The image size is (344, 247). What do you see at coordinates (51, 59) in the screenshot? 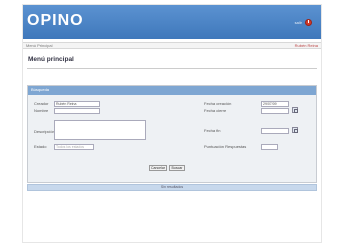
I see `page-title: Menú principal` at bounding box center [51, 59].